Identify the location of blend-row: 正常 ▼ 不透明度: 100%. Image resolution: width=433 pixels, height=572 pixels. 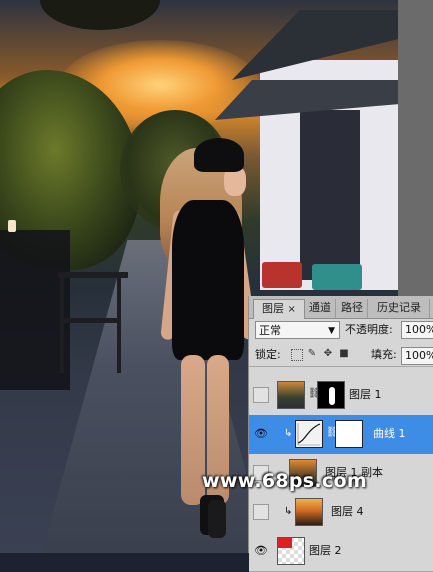
(341, 331).